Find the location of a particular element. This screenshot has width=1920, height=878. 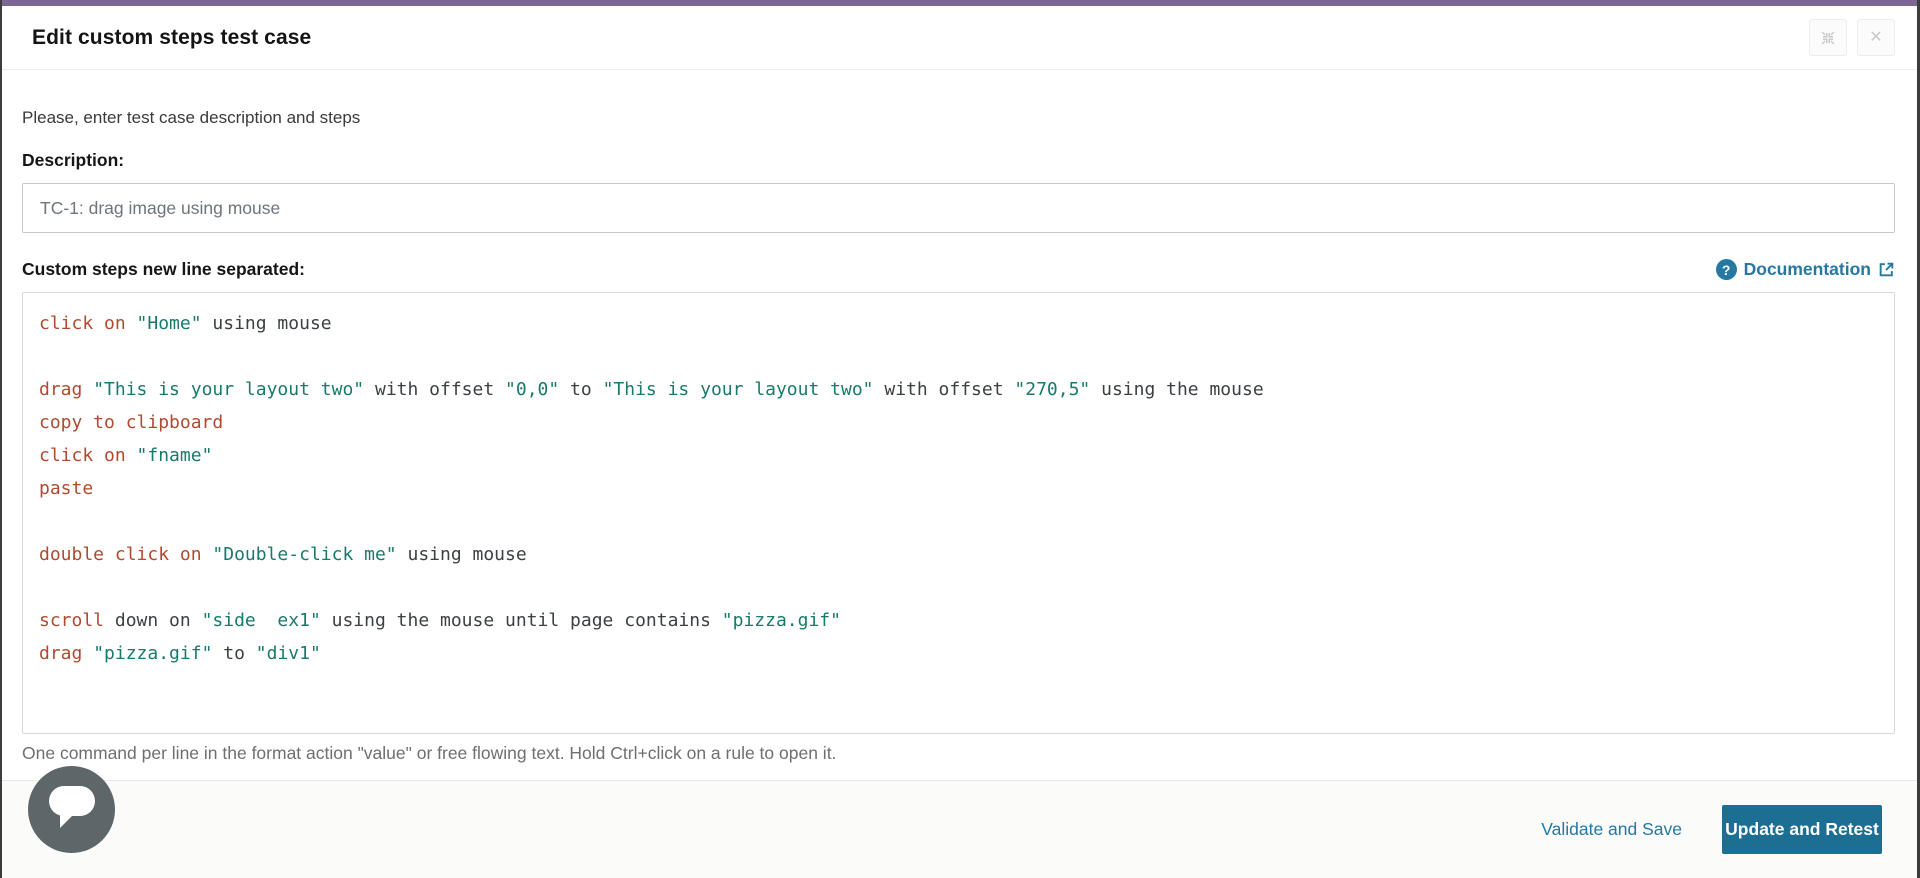

token-txt: using the mouse until page contains is located at coordinates (521, 620).